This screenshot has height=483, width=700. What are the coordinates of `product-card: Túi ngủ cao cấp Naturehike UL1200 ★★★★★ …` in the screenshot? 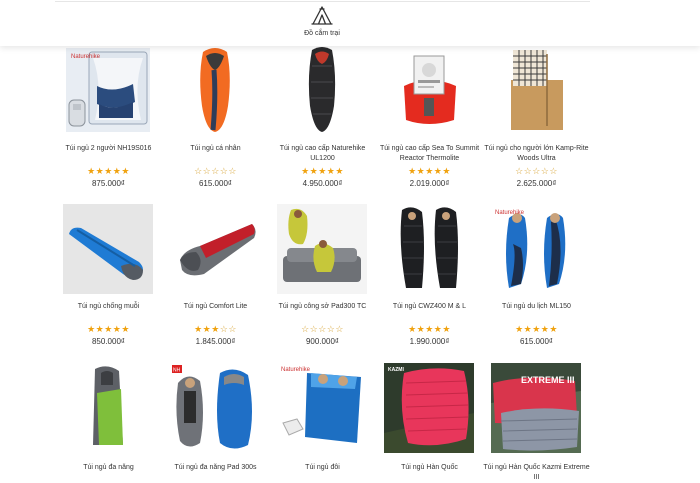 It's located at (322, 121).